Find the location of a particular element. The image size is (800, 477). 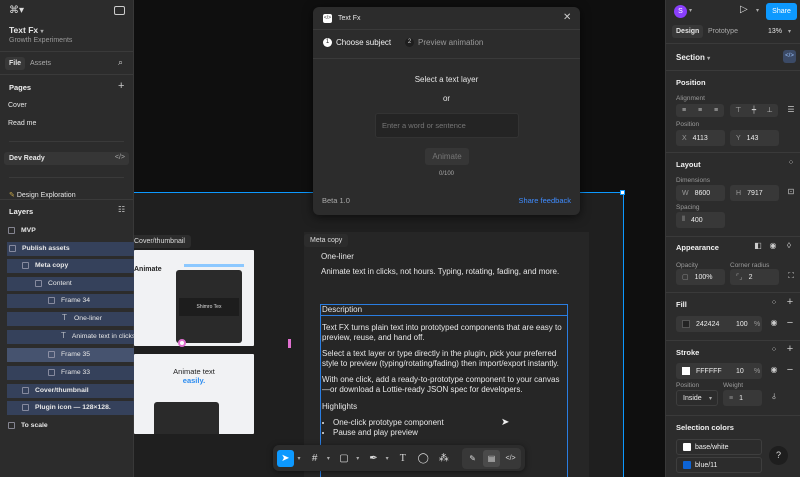

distribute-icon: ☰ is located at coordinates (791, 109).